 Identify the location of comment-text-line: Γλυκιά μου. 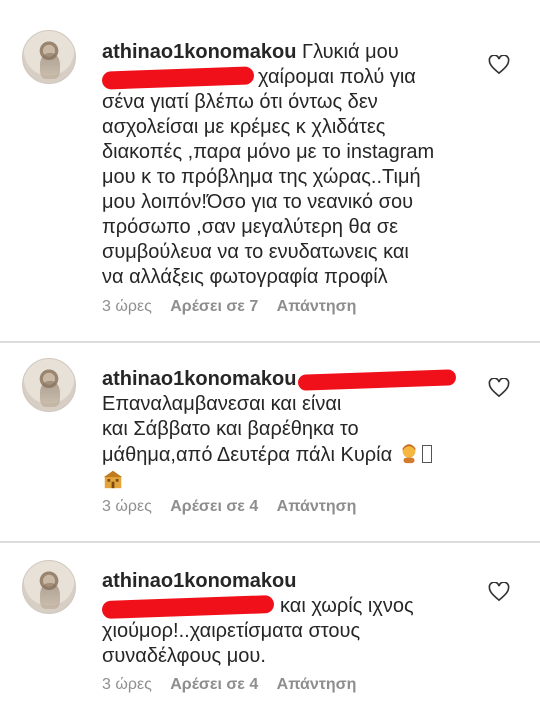
(350, 52).